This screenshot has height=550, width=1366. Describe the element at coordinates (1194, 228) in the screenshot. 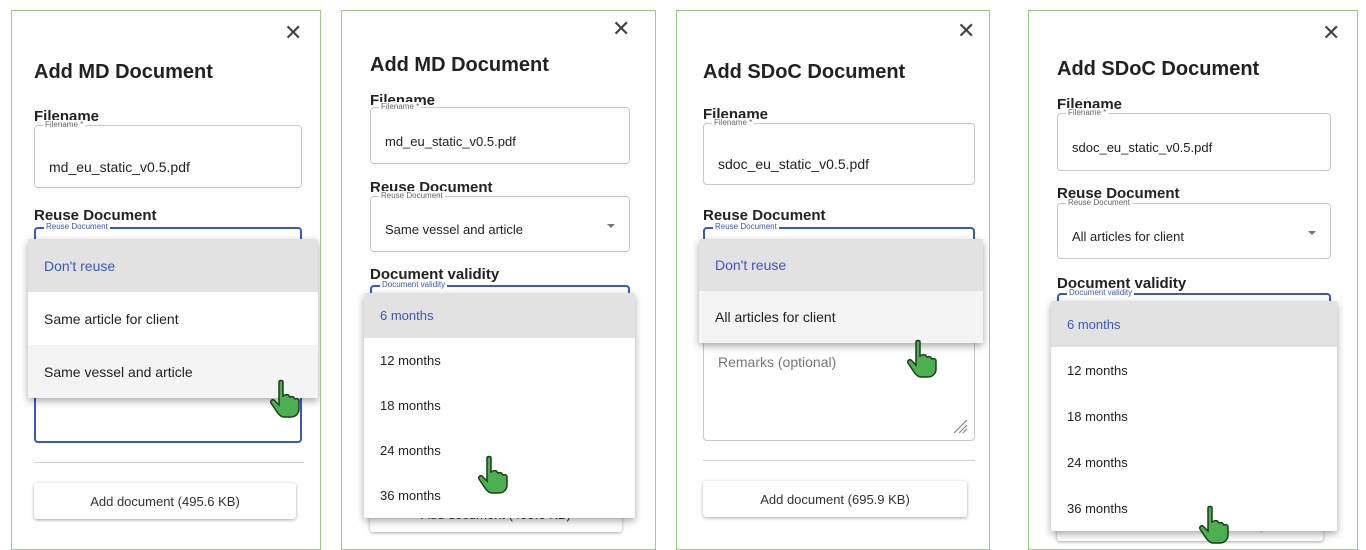

I see `reuse-select: Reuse Document All articles for client` at that location.